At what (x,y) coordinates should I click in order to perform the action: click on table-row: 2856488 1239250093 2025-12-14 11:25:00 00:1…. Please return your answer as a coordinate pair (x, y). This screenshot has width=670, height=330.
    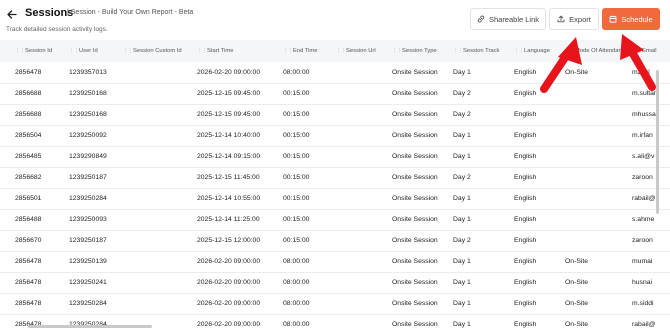
    Looking at the image, I should click on (335, 219).